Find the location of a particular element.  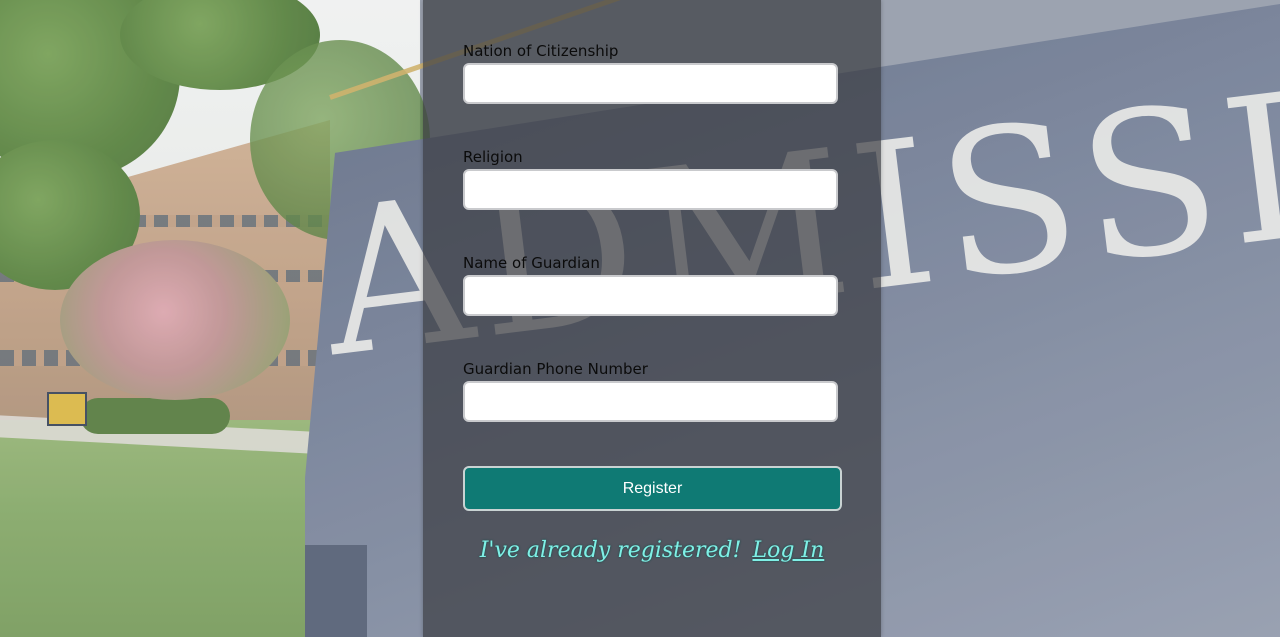

citizenship-label: Nation of Citizenship is located at coordinates (541, 51).